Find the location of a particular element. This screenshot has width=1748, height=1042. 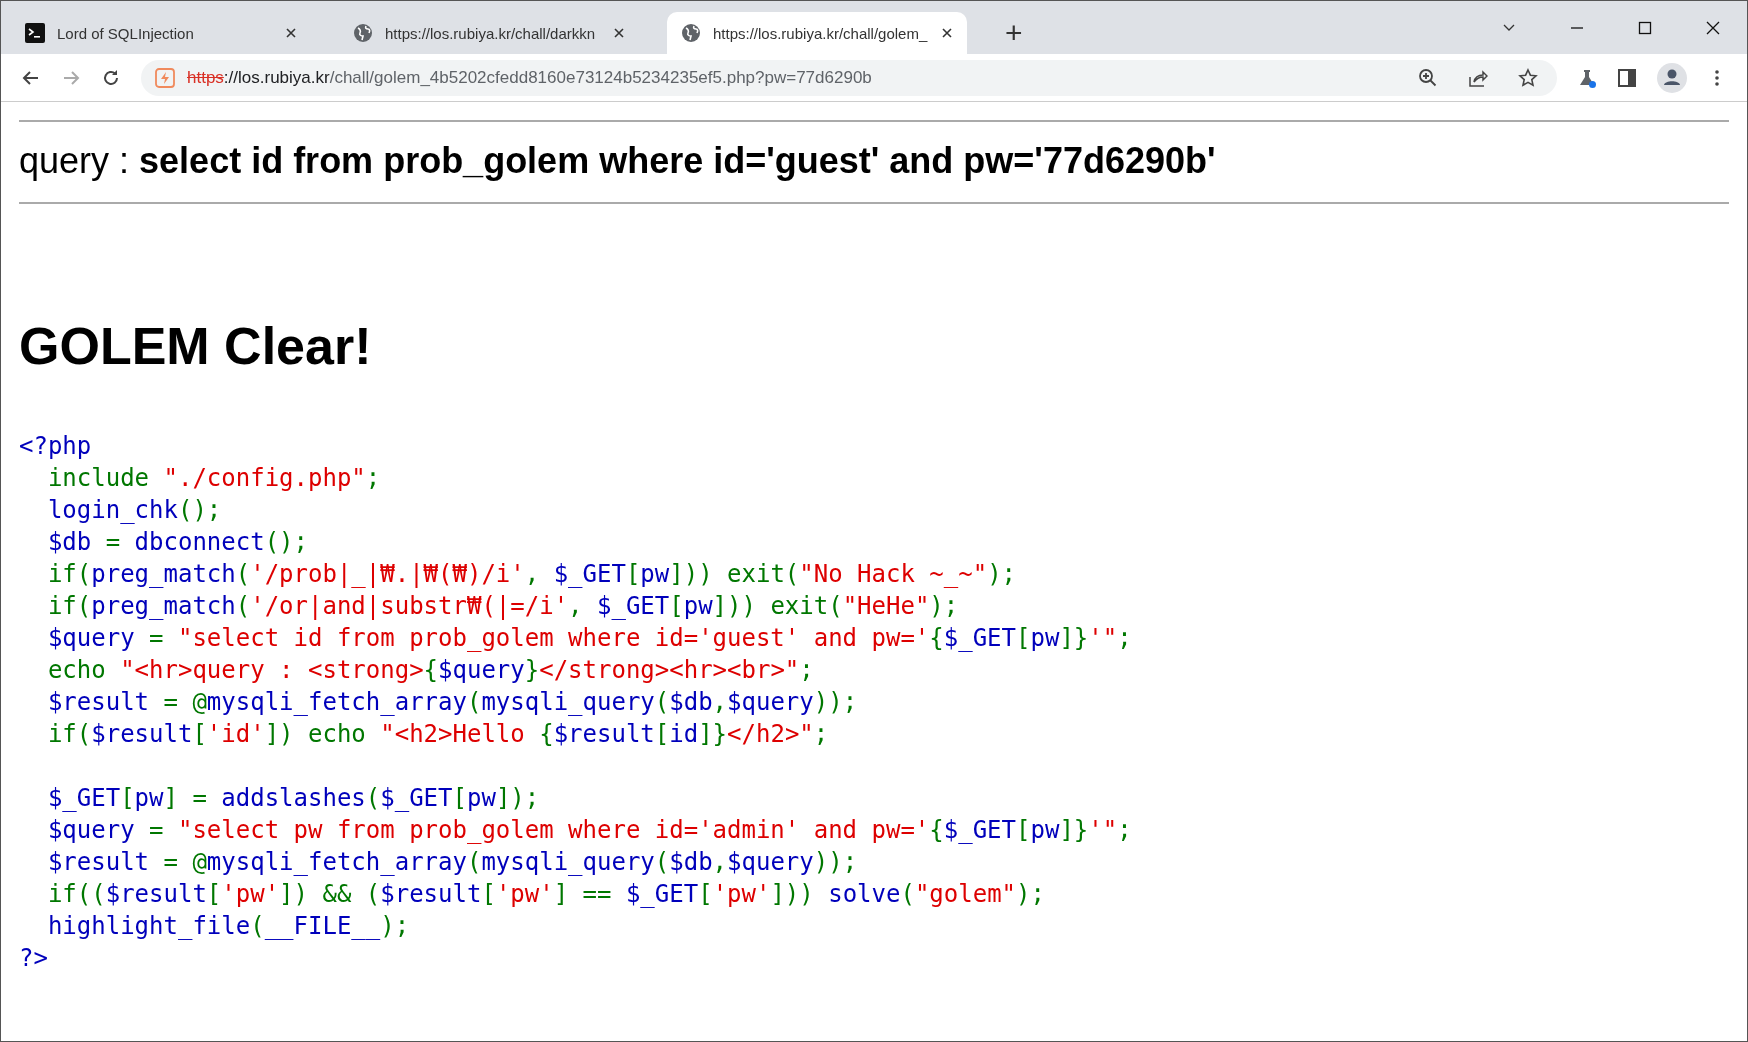

side-panel-icon is located at coordinates (1627, 77).